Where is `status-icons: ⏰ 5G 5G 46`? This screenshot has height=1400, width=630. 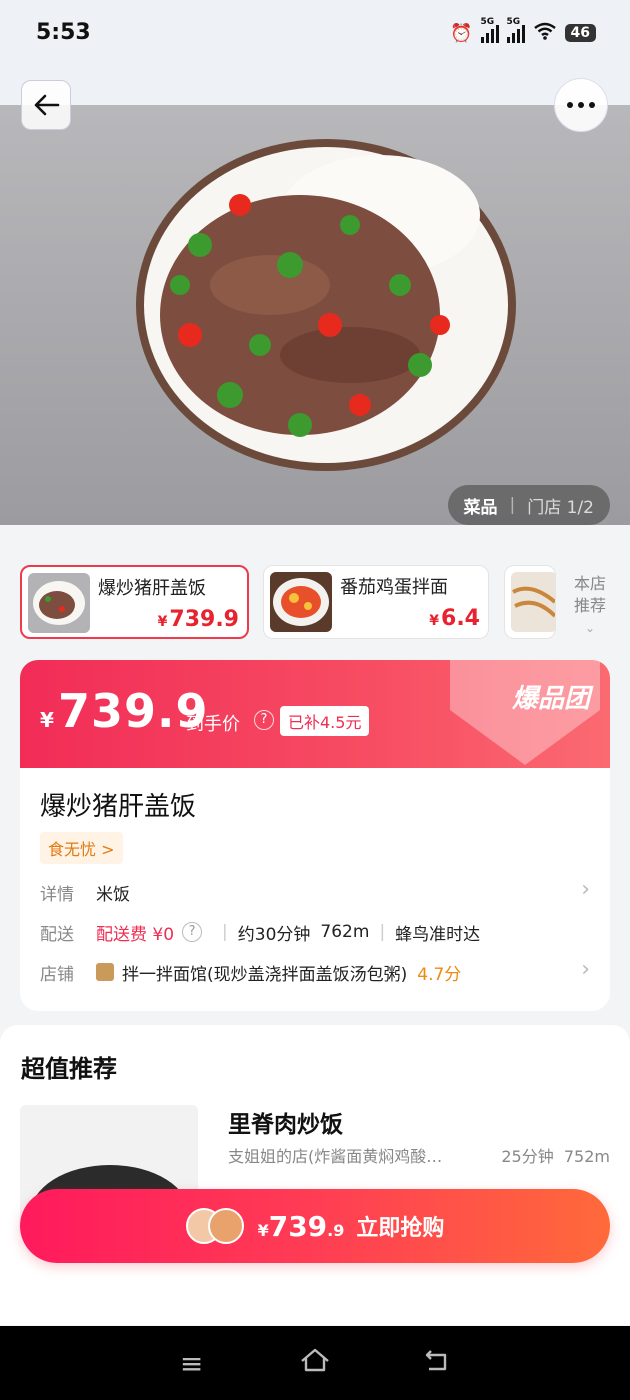
status-icons: ⏰ 5G 5G 46 is located at coordinates (523, 30).